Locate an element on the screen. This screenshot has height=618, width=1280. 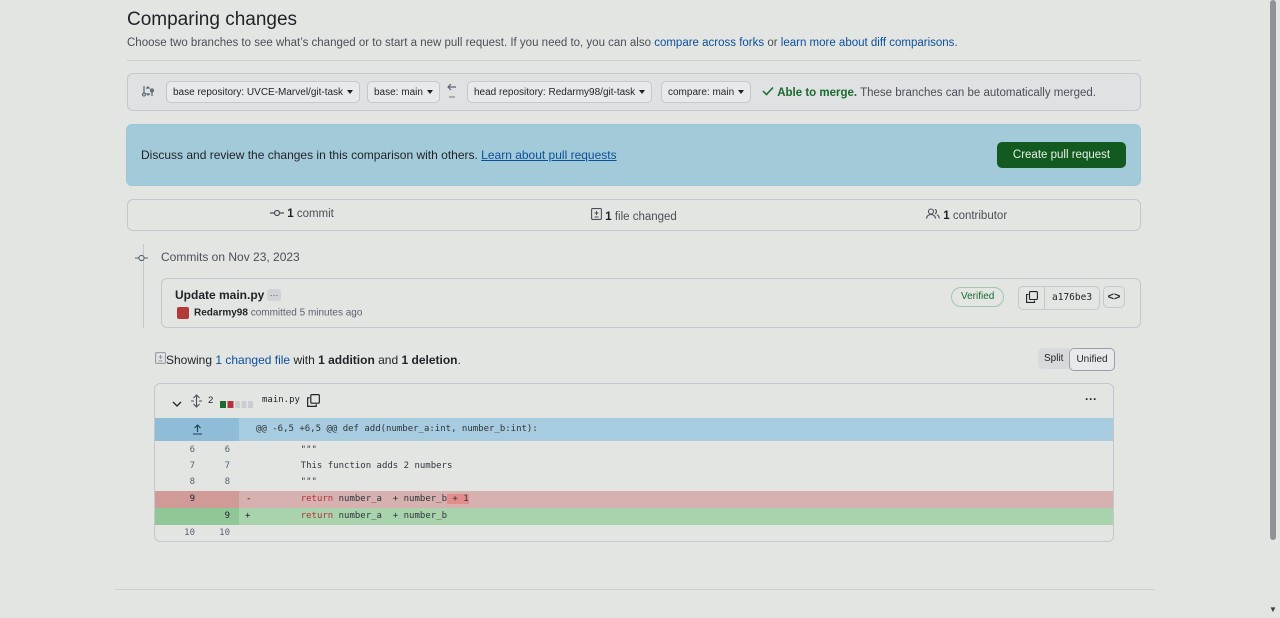
old-line-number: 9 is located at coordinates (175, 499).